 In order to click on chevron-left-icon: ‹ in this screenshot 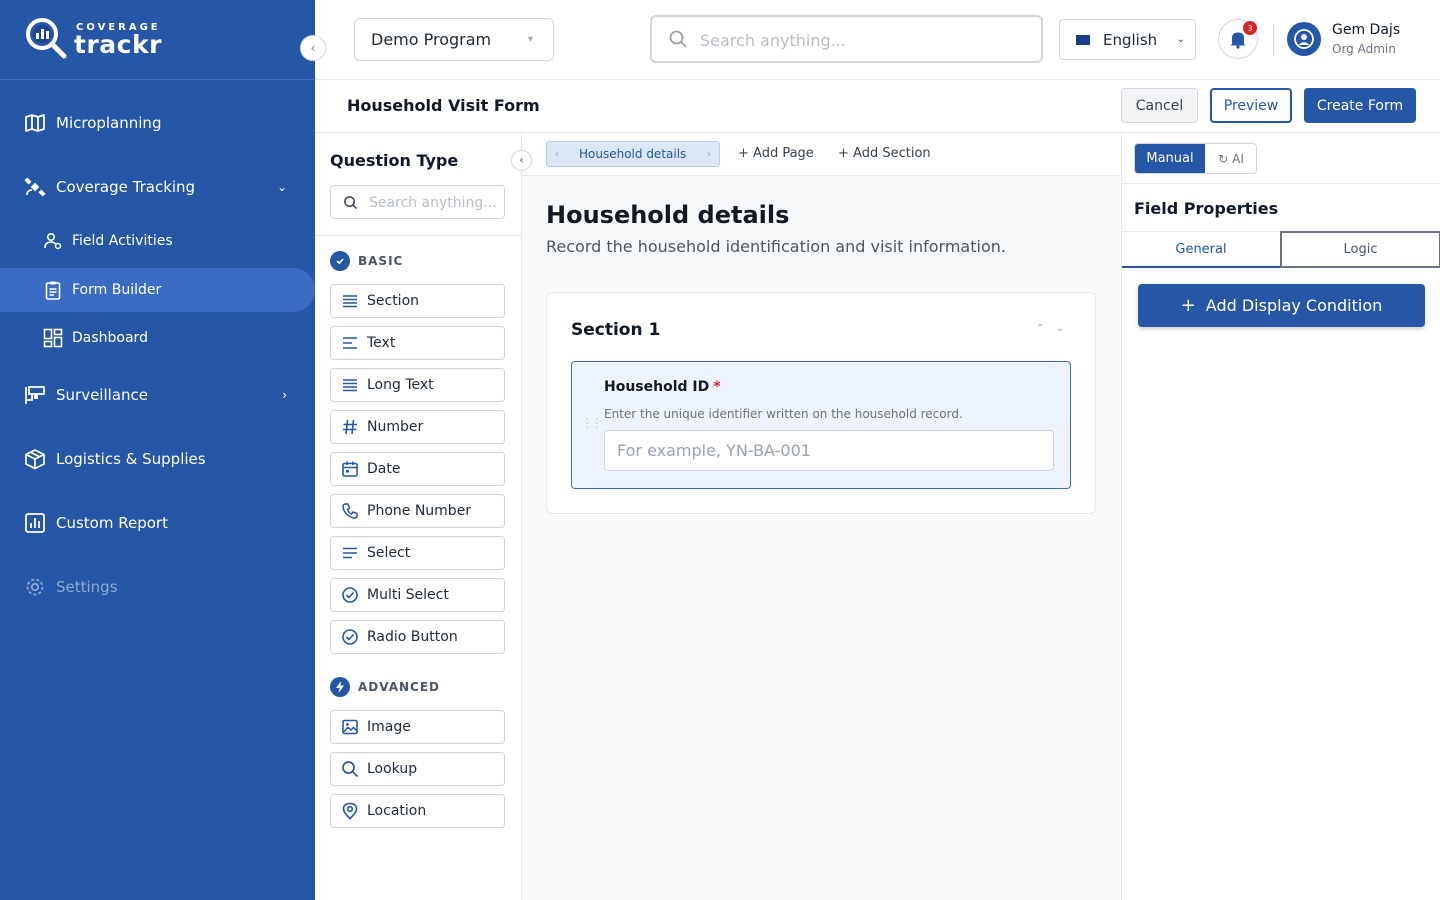, I will do `click(557, 154)`.